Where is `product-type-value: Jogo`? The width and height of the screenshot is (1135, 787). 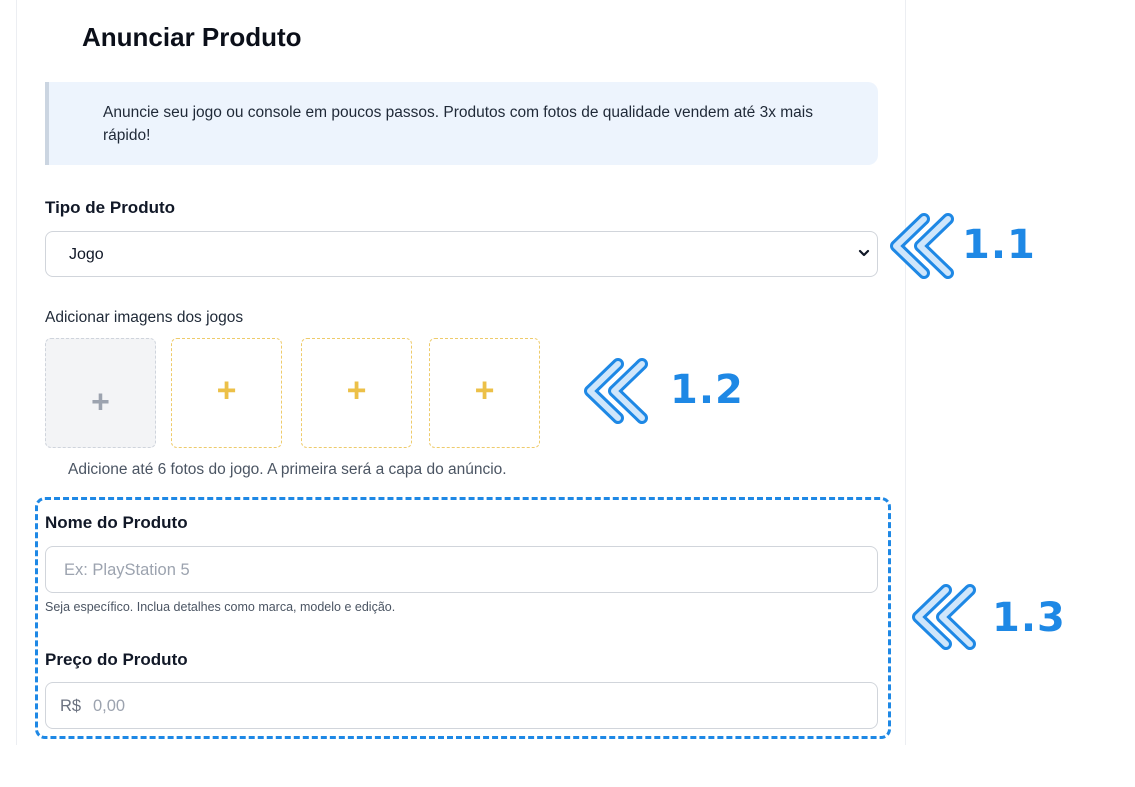 product-type-value: Jogo is located at coordinates (86, 254).